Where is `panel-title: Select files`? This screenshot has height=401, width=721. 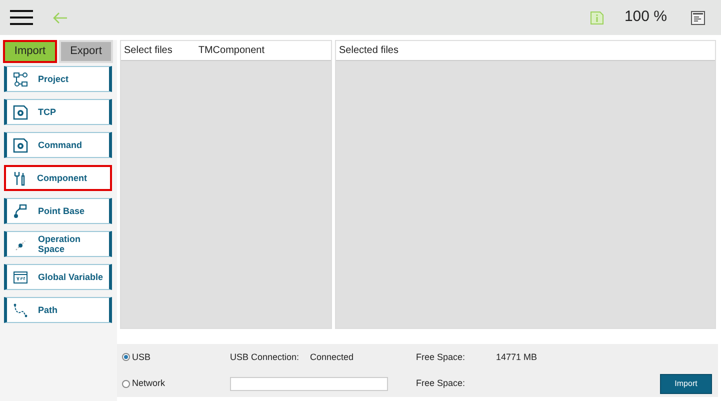 panel-title: Select files is located at coordinates (148, 51).